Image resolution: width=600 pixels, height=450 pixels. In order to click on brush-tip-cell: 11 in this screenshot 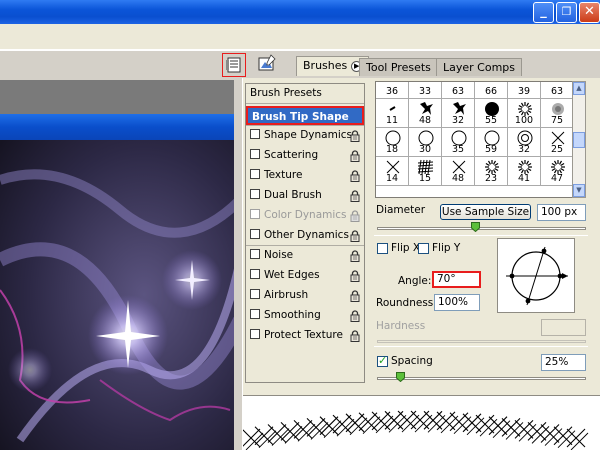, I will do `click(392, 113)`.